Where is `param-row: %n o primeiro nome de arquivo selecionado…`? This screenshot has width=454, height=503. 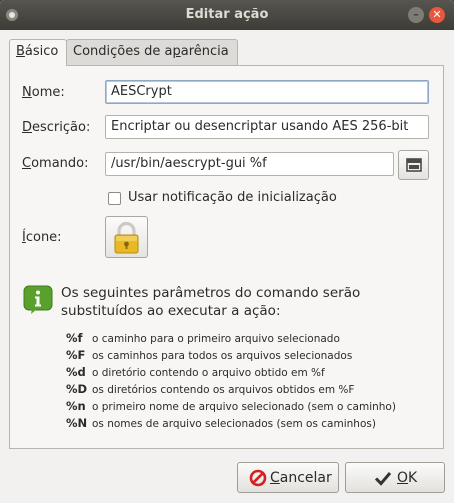
param-row: %n o primeiro nome de arquivo selecionado… is located at coordinates (231, 406).